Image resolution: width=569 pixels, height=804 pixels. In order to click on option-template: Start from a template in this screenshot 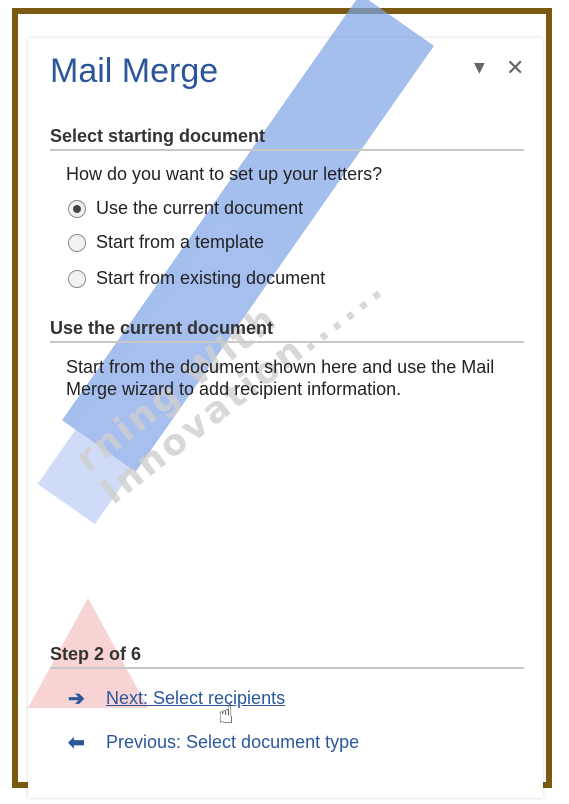, I will do `click(166, 242)`.